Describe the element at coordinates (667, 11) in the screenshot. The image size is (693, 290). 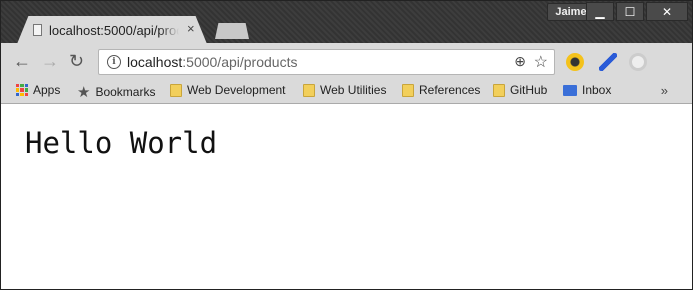
I see `close-window-button: ✕` at that location.